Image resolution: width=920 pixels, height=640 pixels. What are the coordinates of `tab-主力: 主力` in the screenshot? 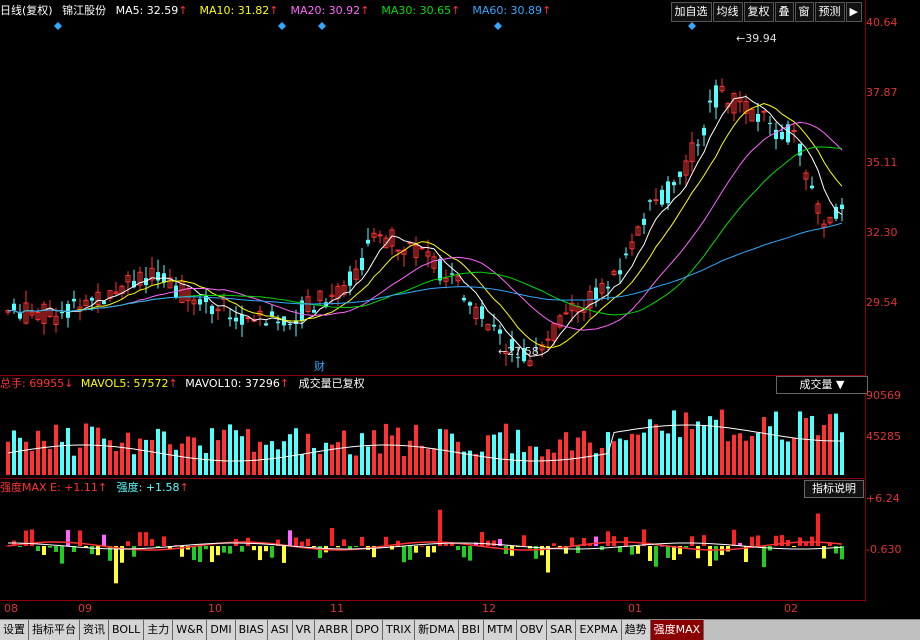 It's located at (159, 630).